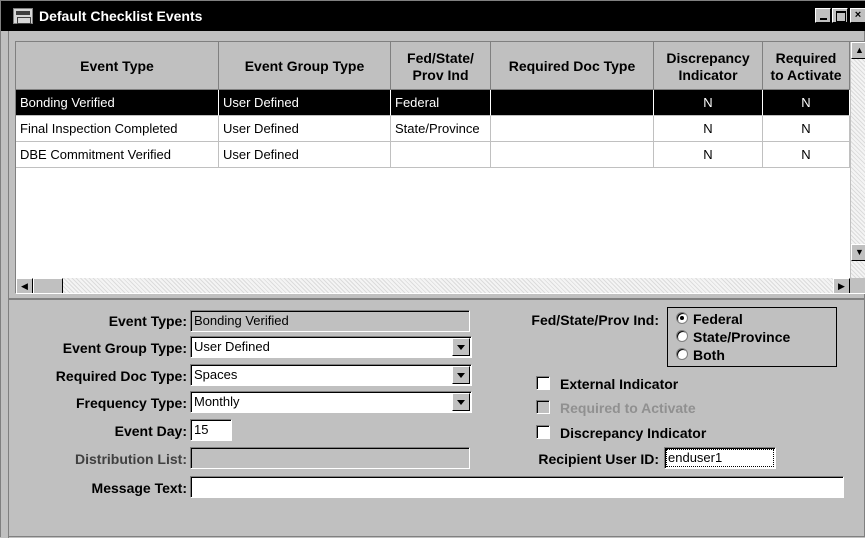 The image size is (865, 538). What do you see at coordinates (572, 66) in the screenshot?
I see `column-header-required-doc-type: Required Doc Type` at bounding box center [572, 66].